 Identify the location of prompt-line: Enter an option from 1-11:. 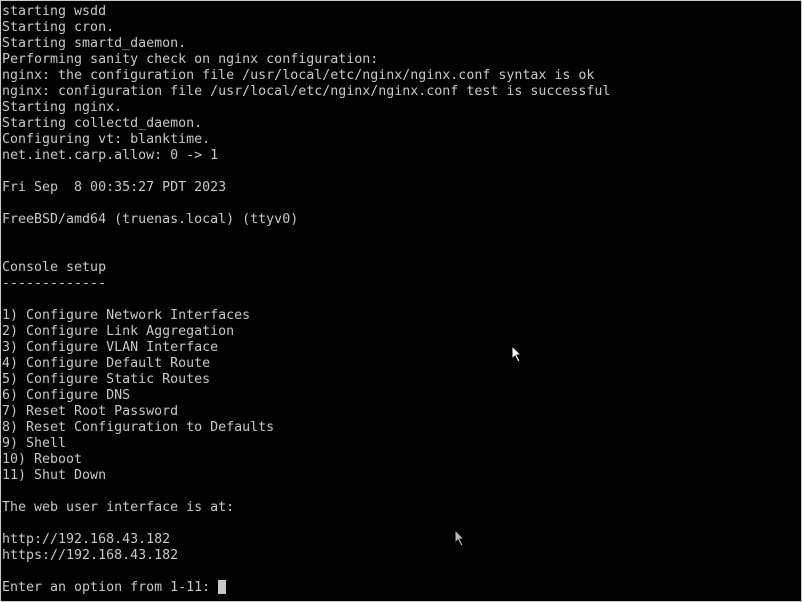
(306, 588).